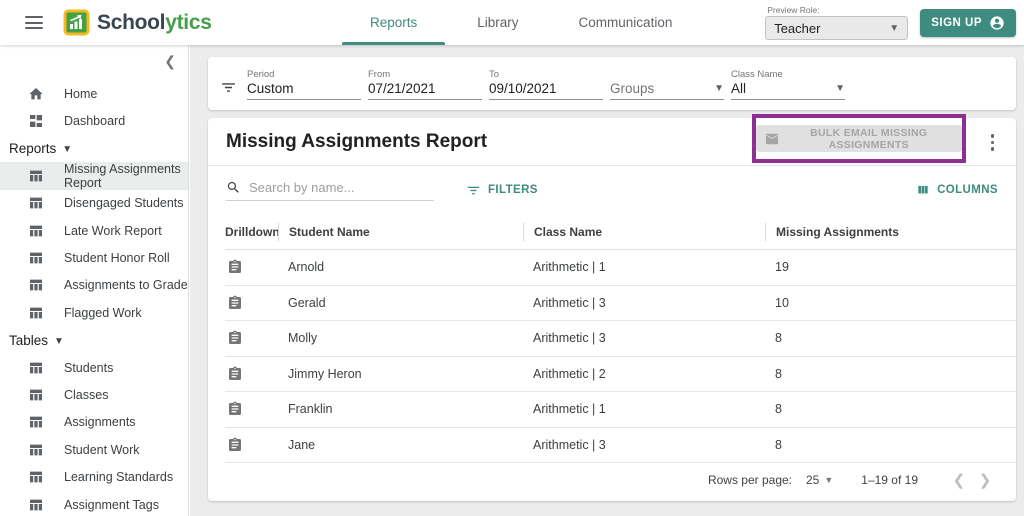  I want to click on class-name-select: Class Name All ▼, so click(788, 83).